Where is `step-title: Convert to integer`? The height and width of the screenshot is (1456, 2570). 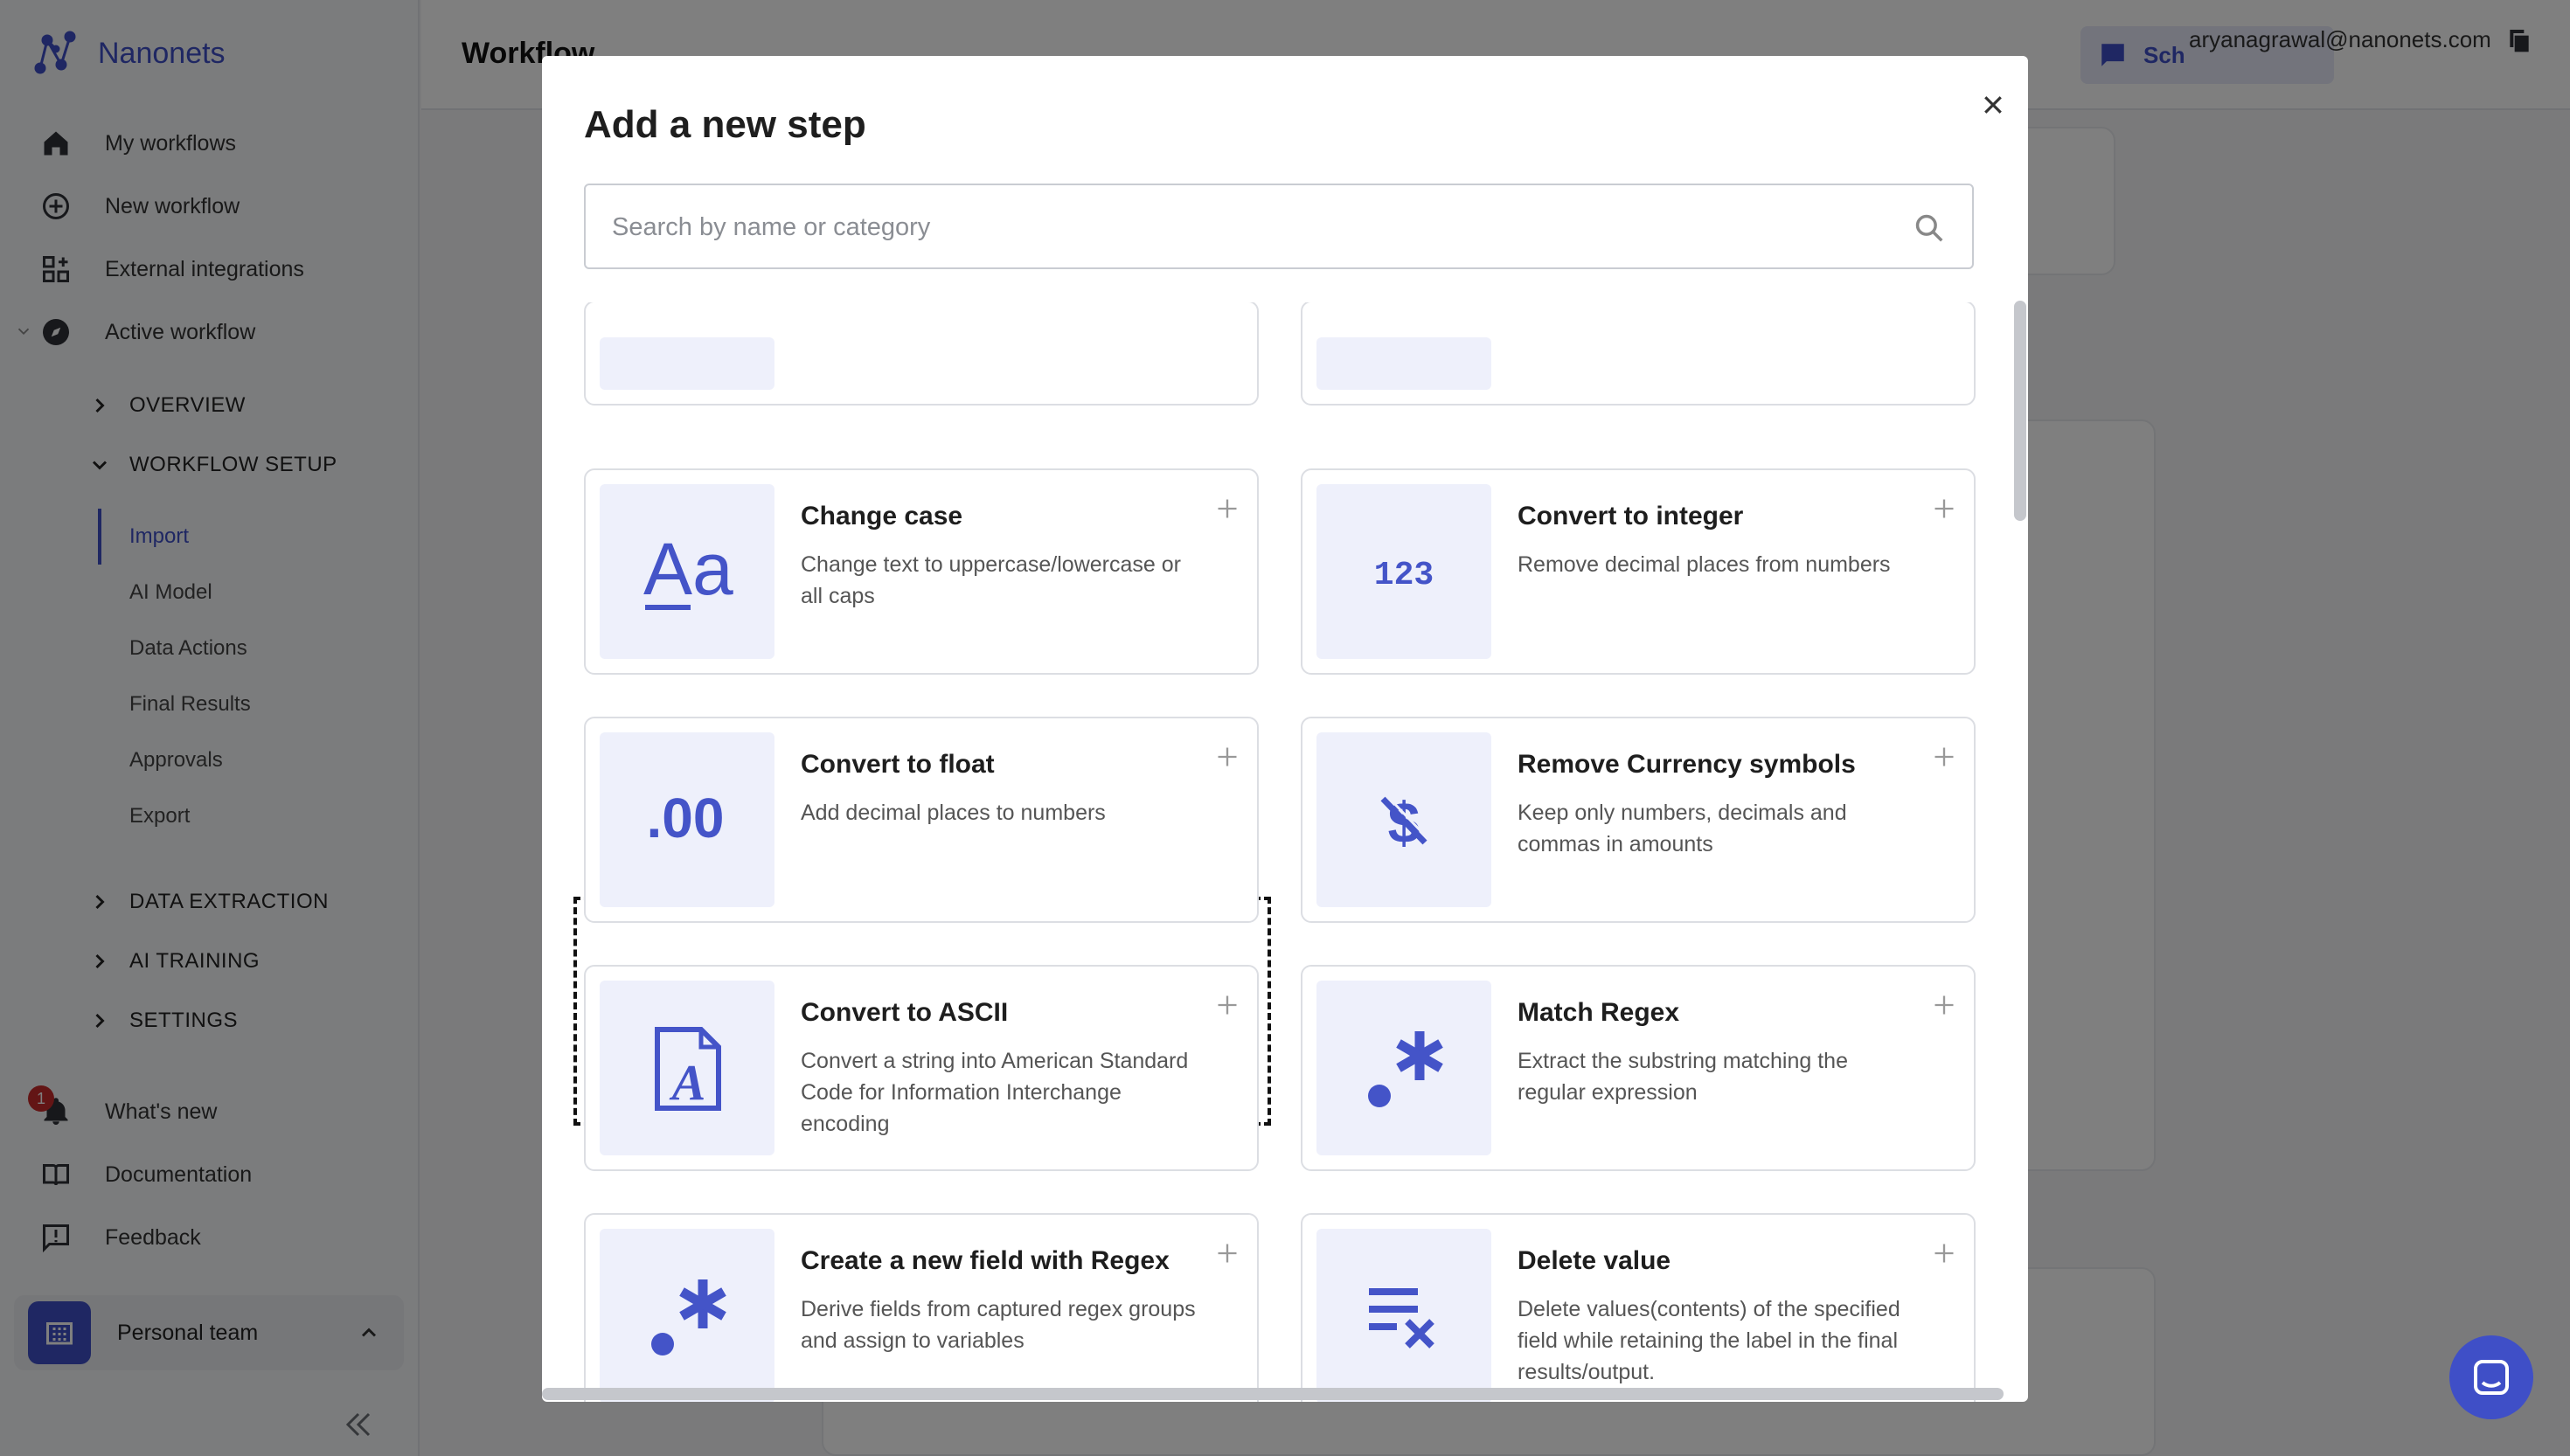 step-title: Convert to integer is located at coordinates (1631, 516).